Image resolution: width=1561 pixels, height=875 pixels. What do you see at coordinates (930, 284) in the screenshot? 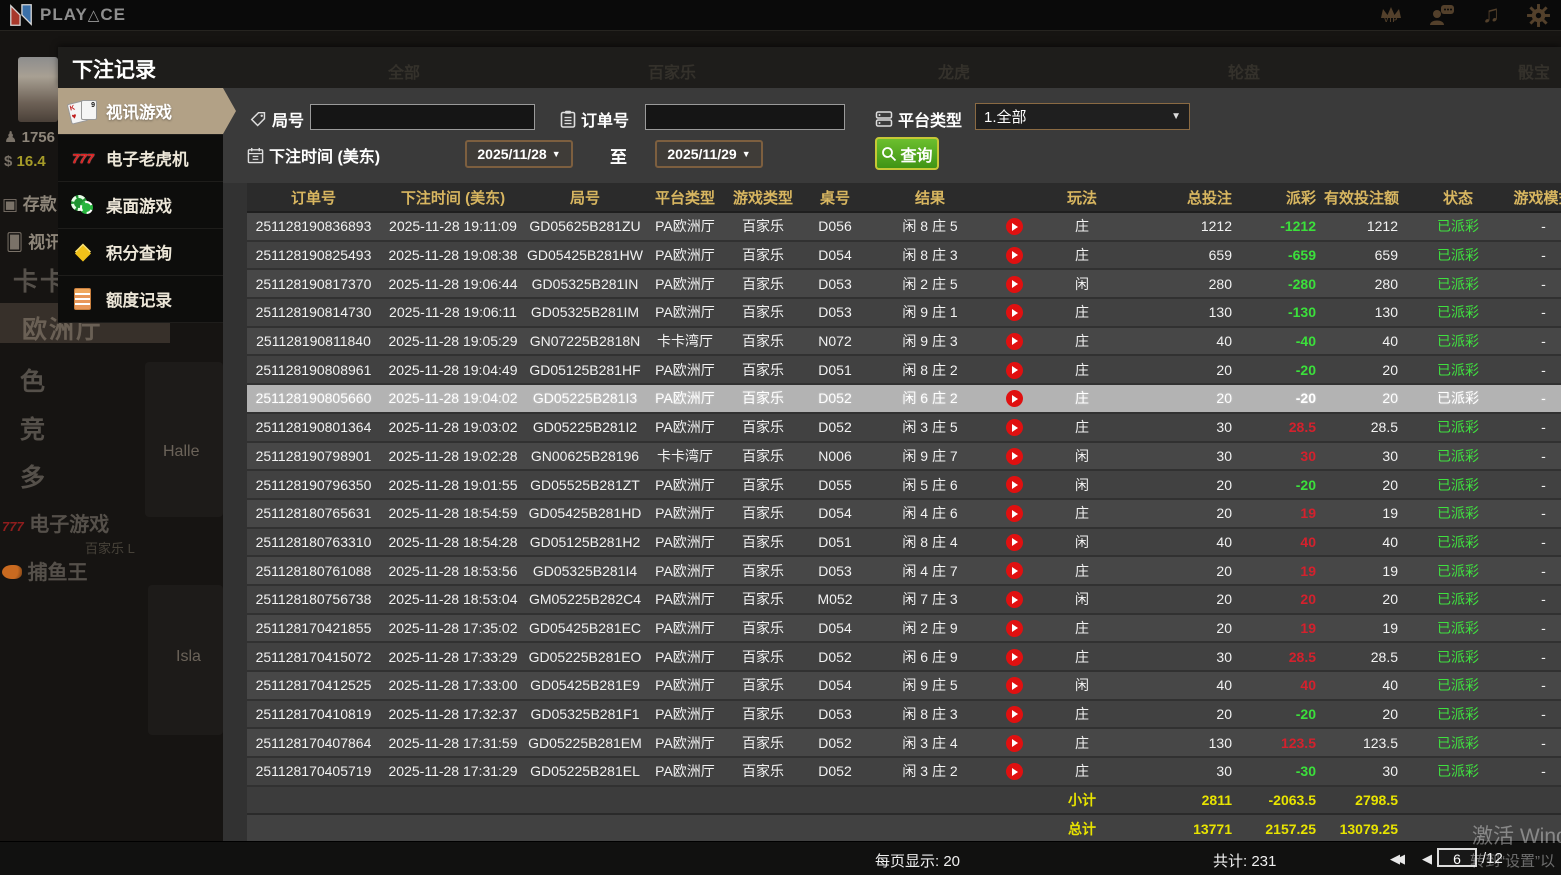
I see `cell-result: 闲 2 庄 5` at bounding box center [930, 284].